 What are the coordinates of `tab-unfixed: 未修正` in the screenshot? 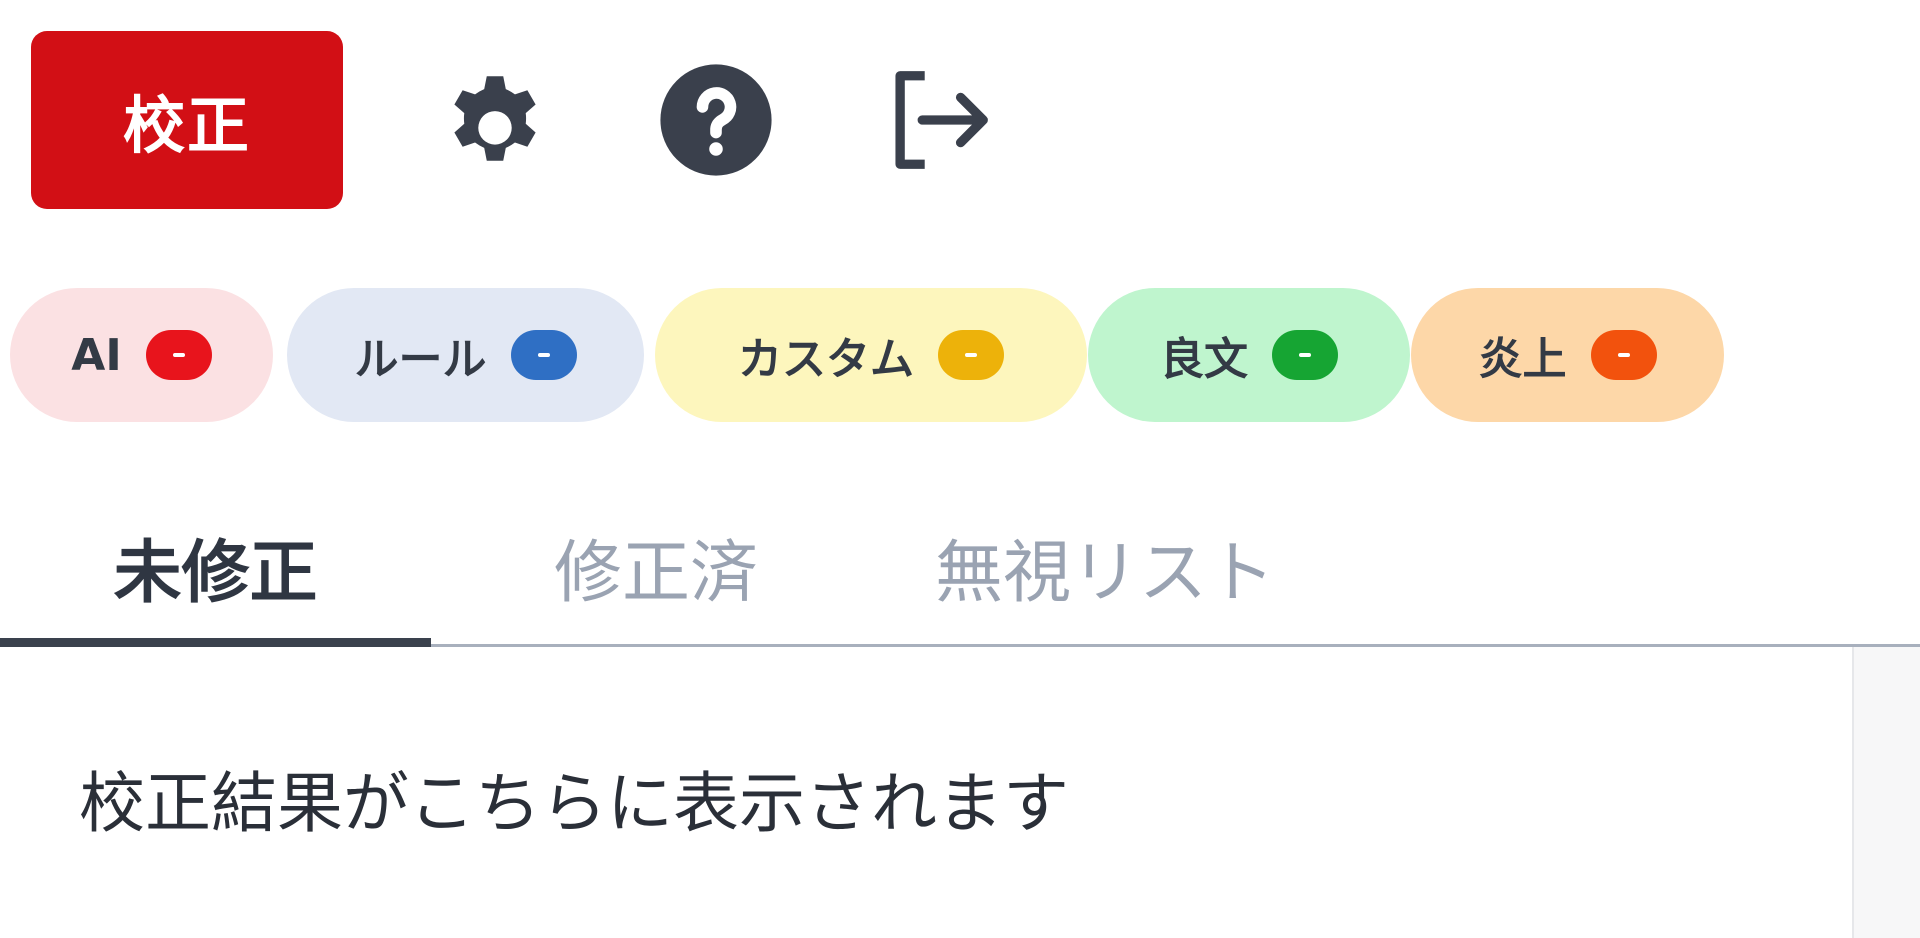 It's located at (215, 566).